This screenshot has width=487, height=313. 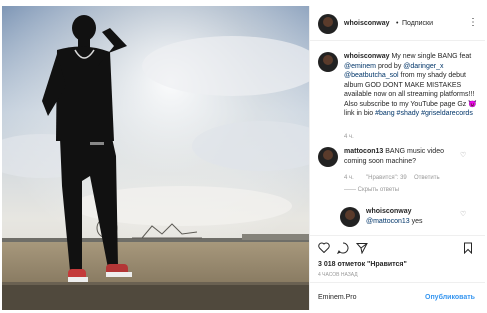 I want to click on caption-seg2: prod by, so click(x=389, y=66).